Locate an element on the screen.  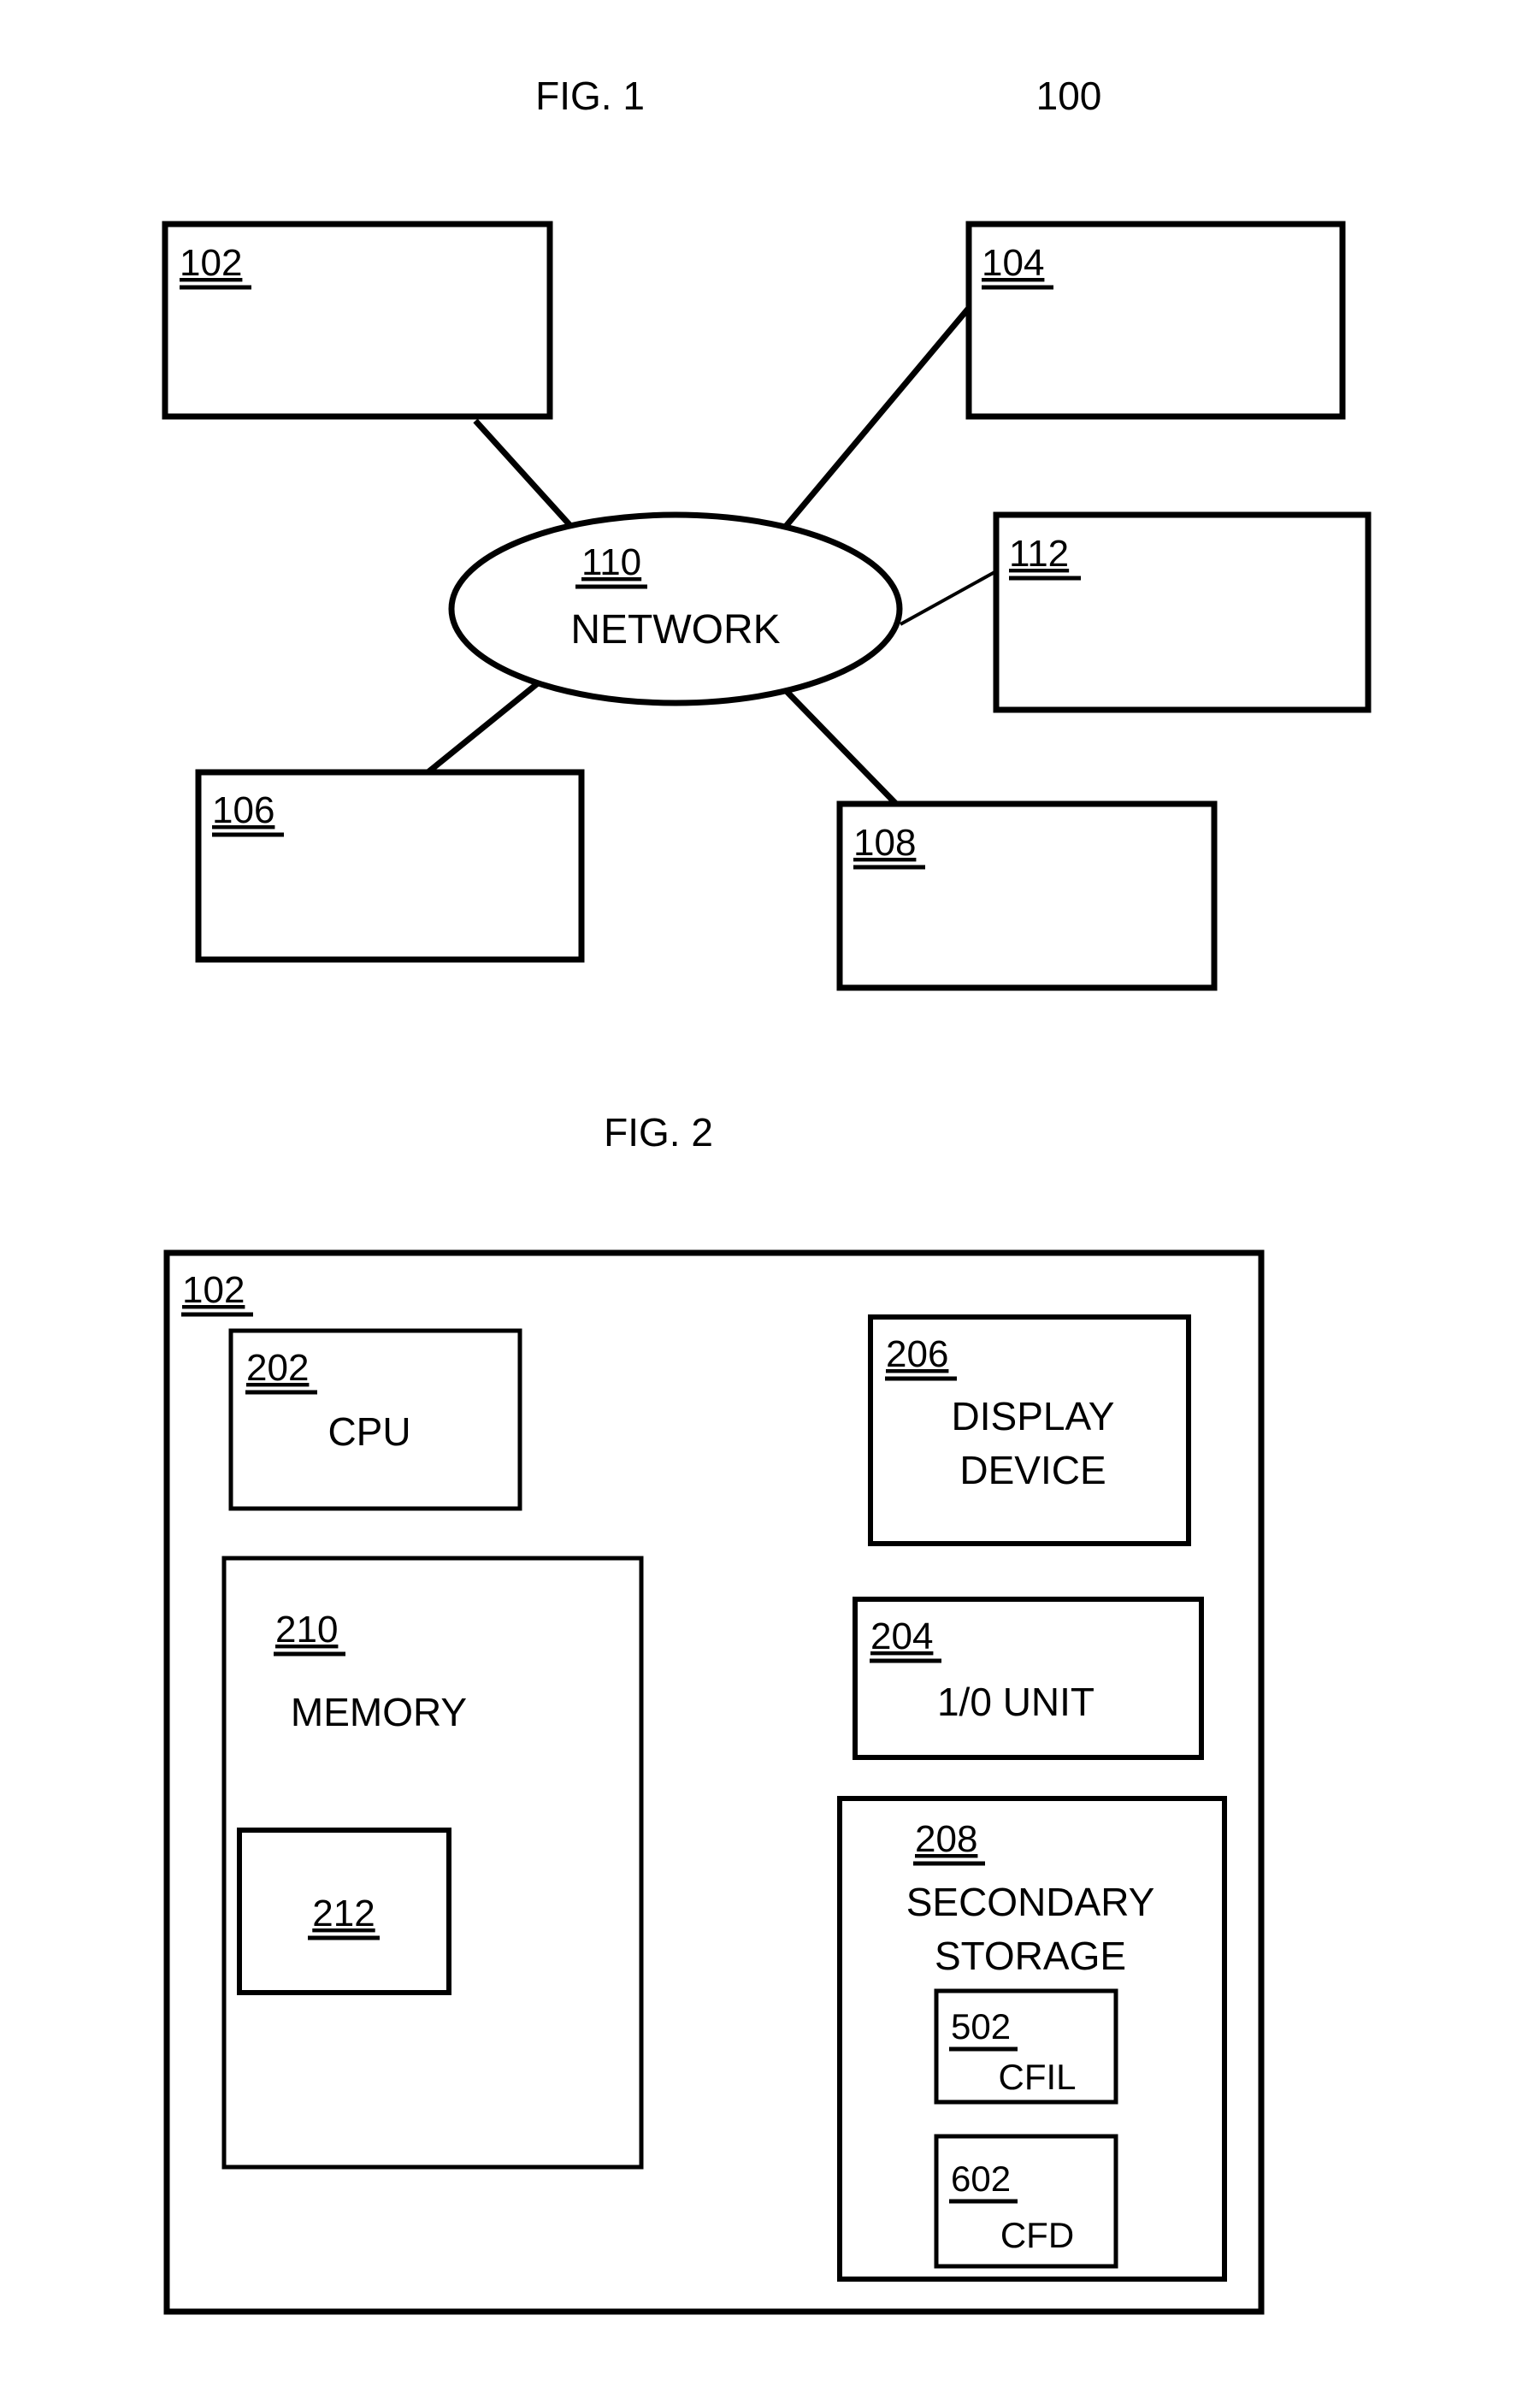
fig2-block-cpu-label: CPU is located at coordinates (369, 1431).